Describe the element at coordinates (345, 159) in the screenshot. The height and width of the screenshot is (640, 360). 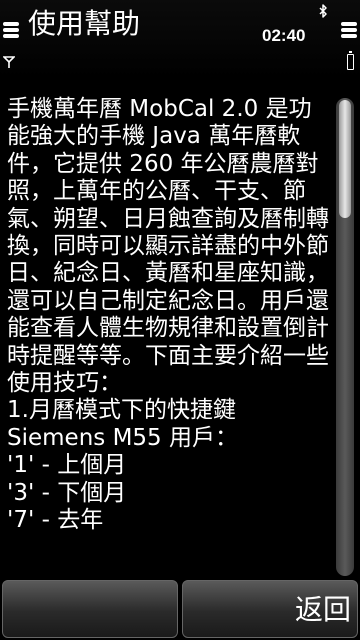
I see `scroll-thumb` at that location.